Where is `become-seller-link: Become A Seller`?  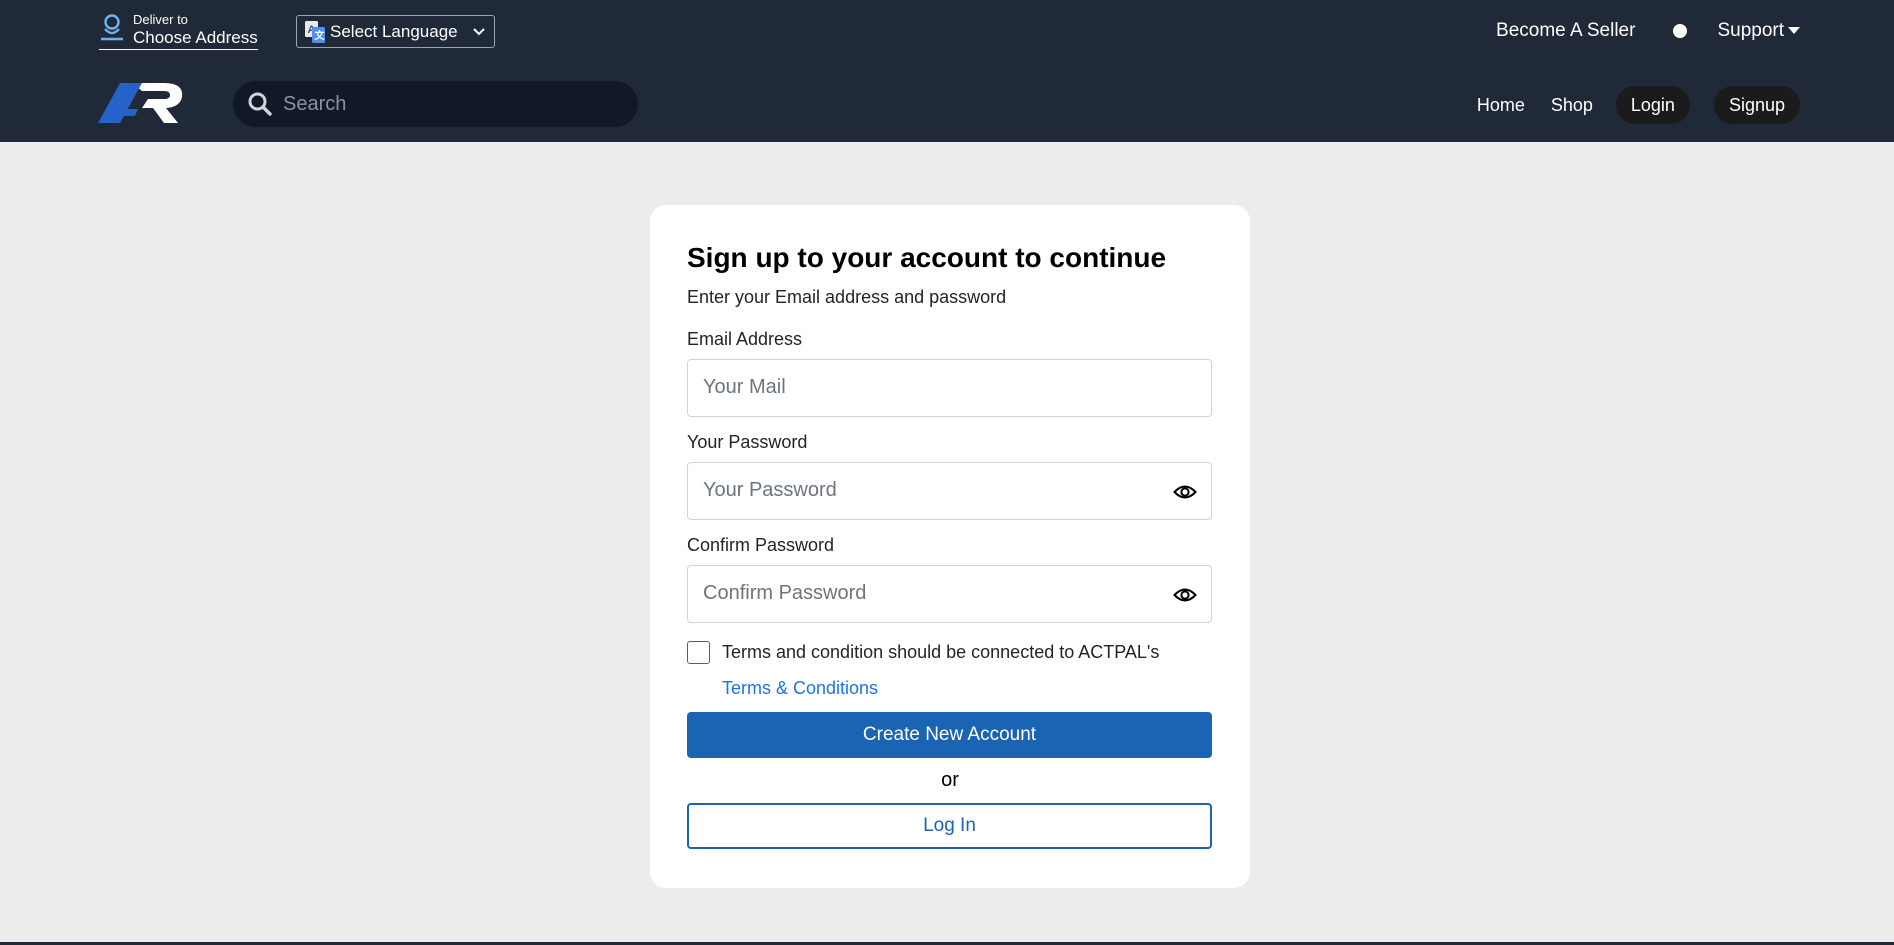
become-seller-link: Become A Seller is located at coordinates (1565, 31).